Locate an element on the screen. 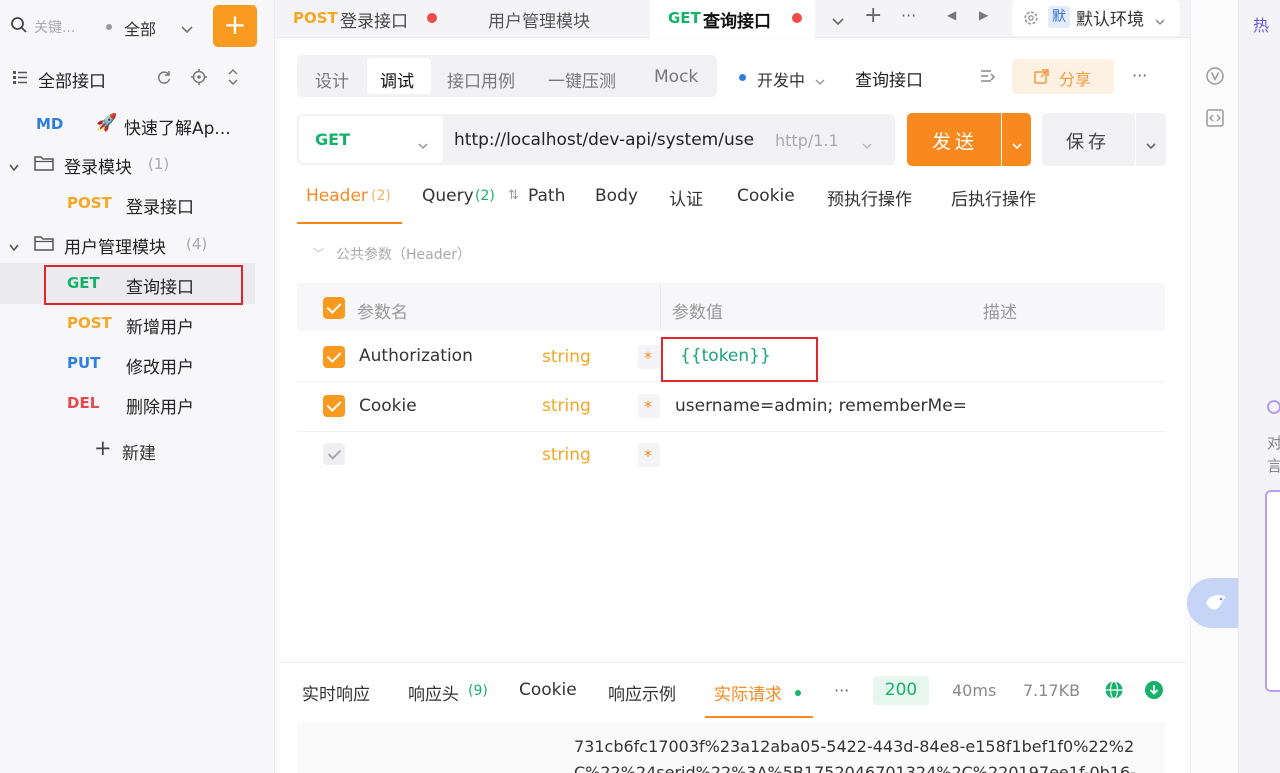 The image size is (1280, 773). subtab-stress: 一键压测 is located at coordinates (582, 79).